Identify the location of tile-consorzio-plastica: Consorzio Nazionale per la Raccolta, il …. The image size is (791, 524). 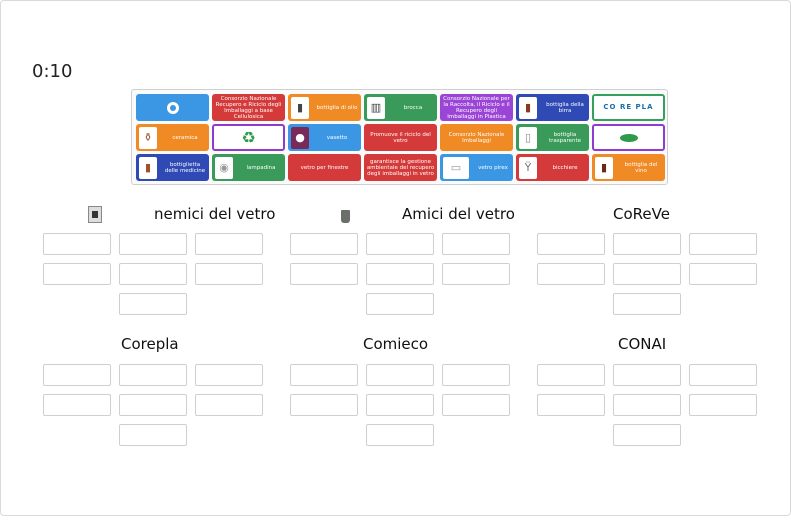
(476, 107).